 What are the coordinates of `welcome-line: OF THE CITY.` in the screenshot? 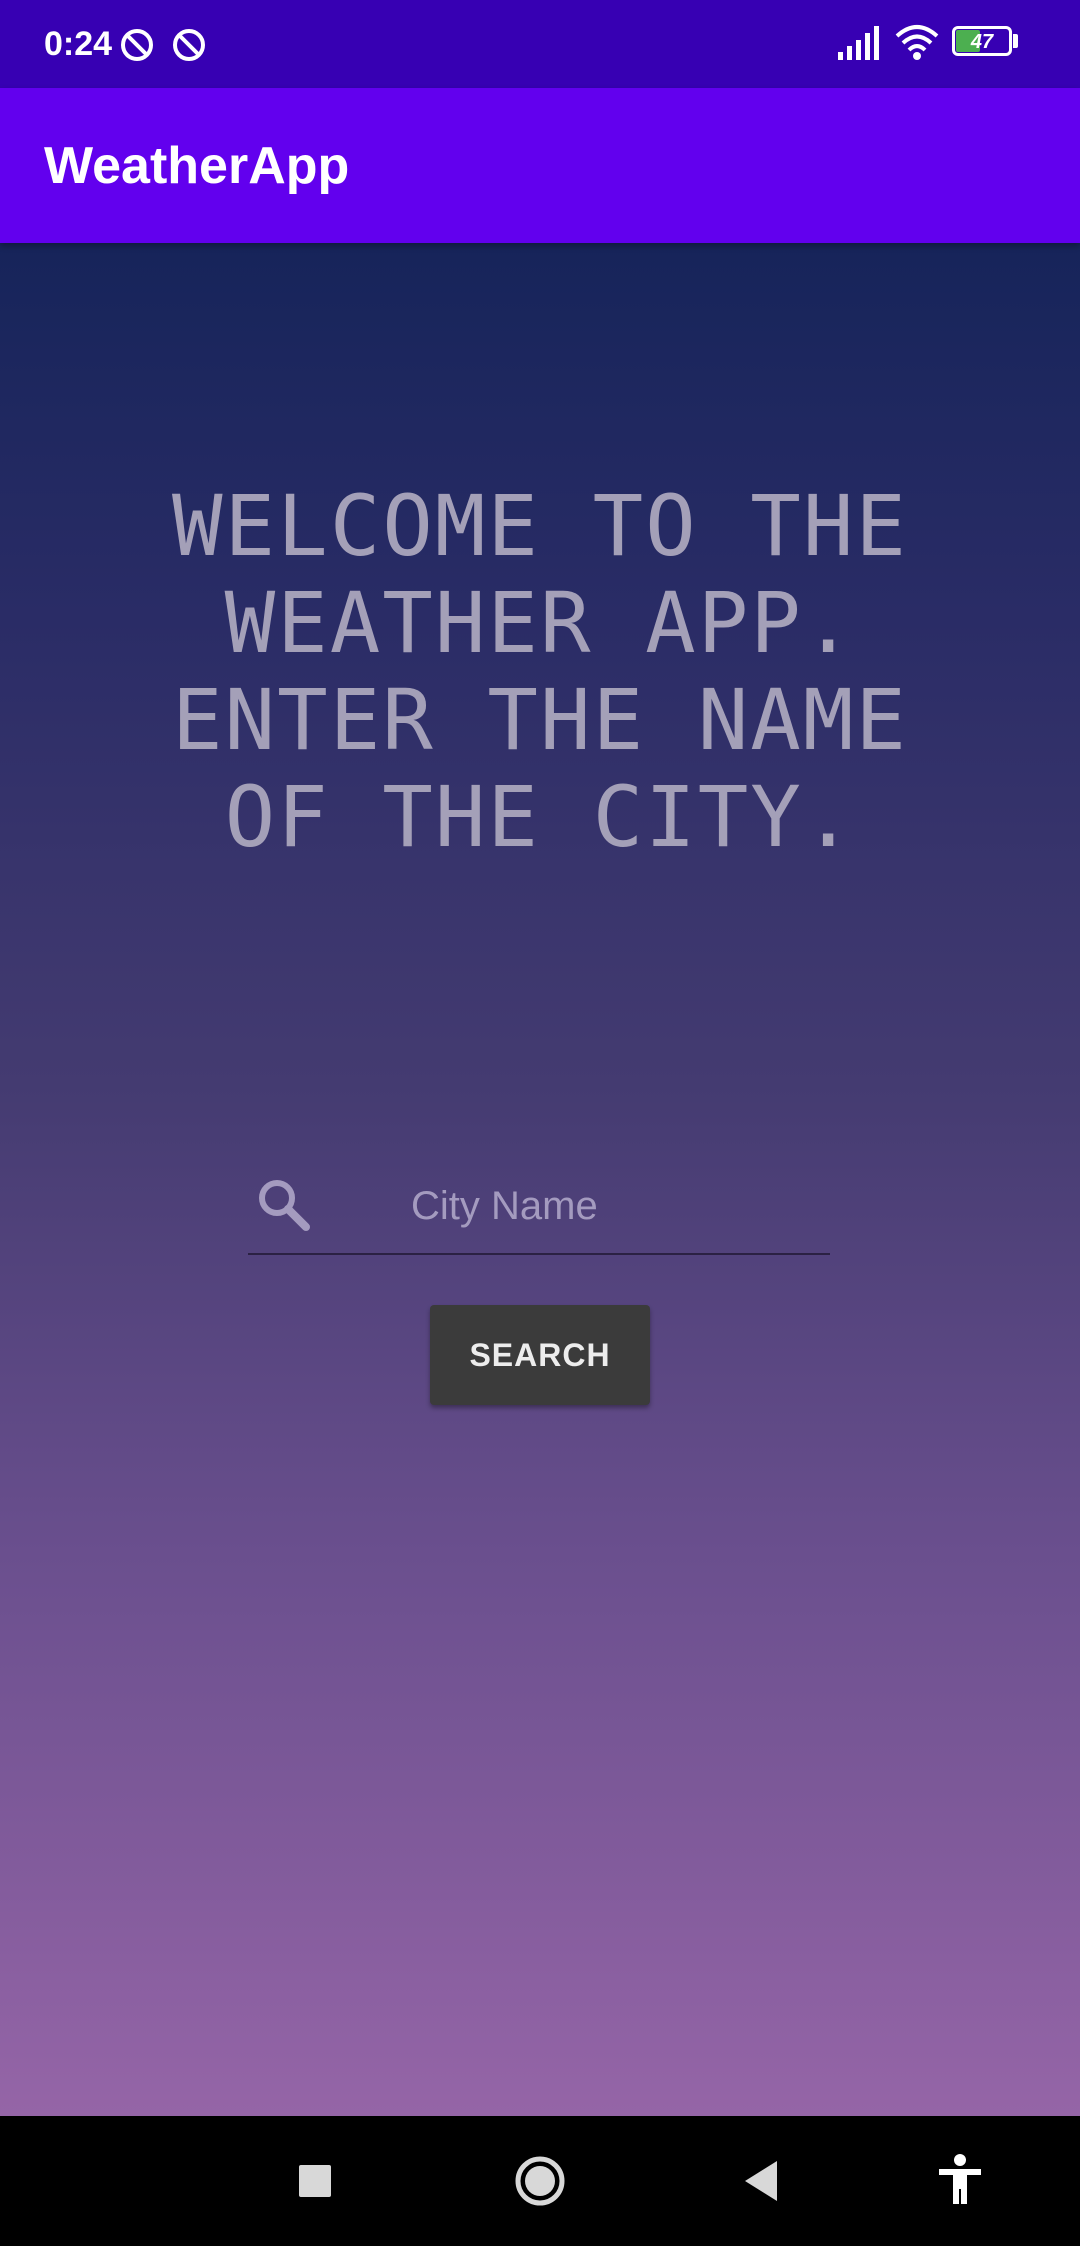 It's located at (540, 817).